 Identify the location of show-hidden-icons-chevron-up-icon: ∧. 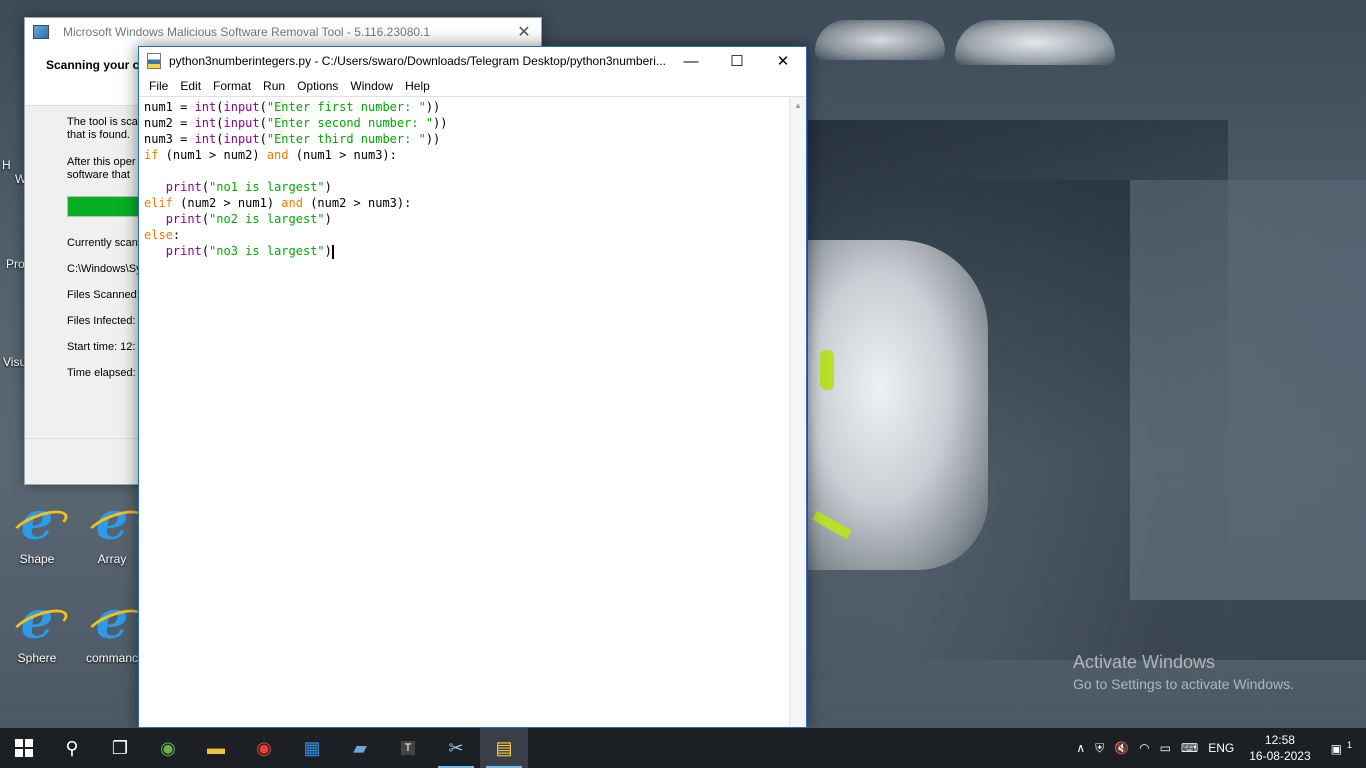
(1080, 748).